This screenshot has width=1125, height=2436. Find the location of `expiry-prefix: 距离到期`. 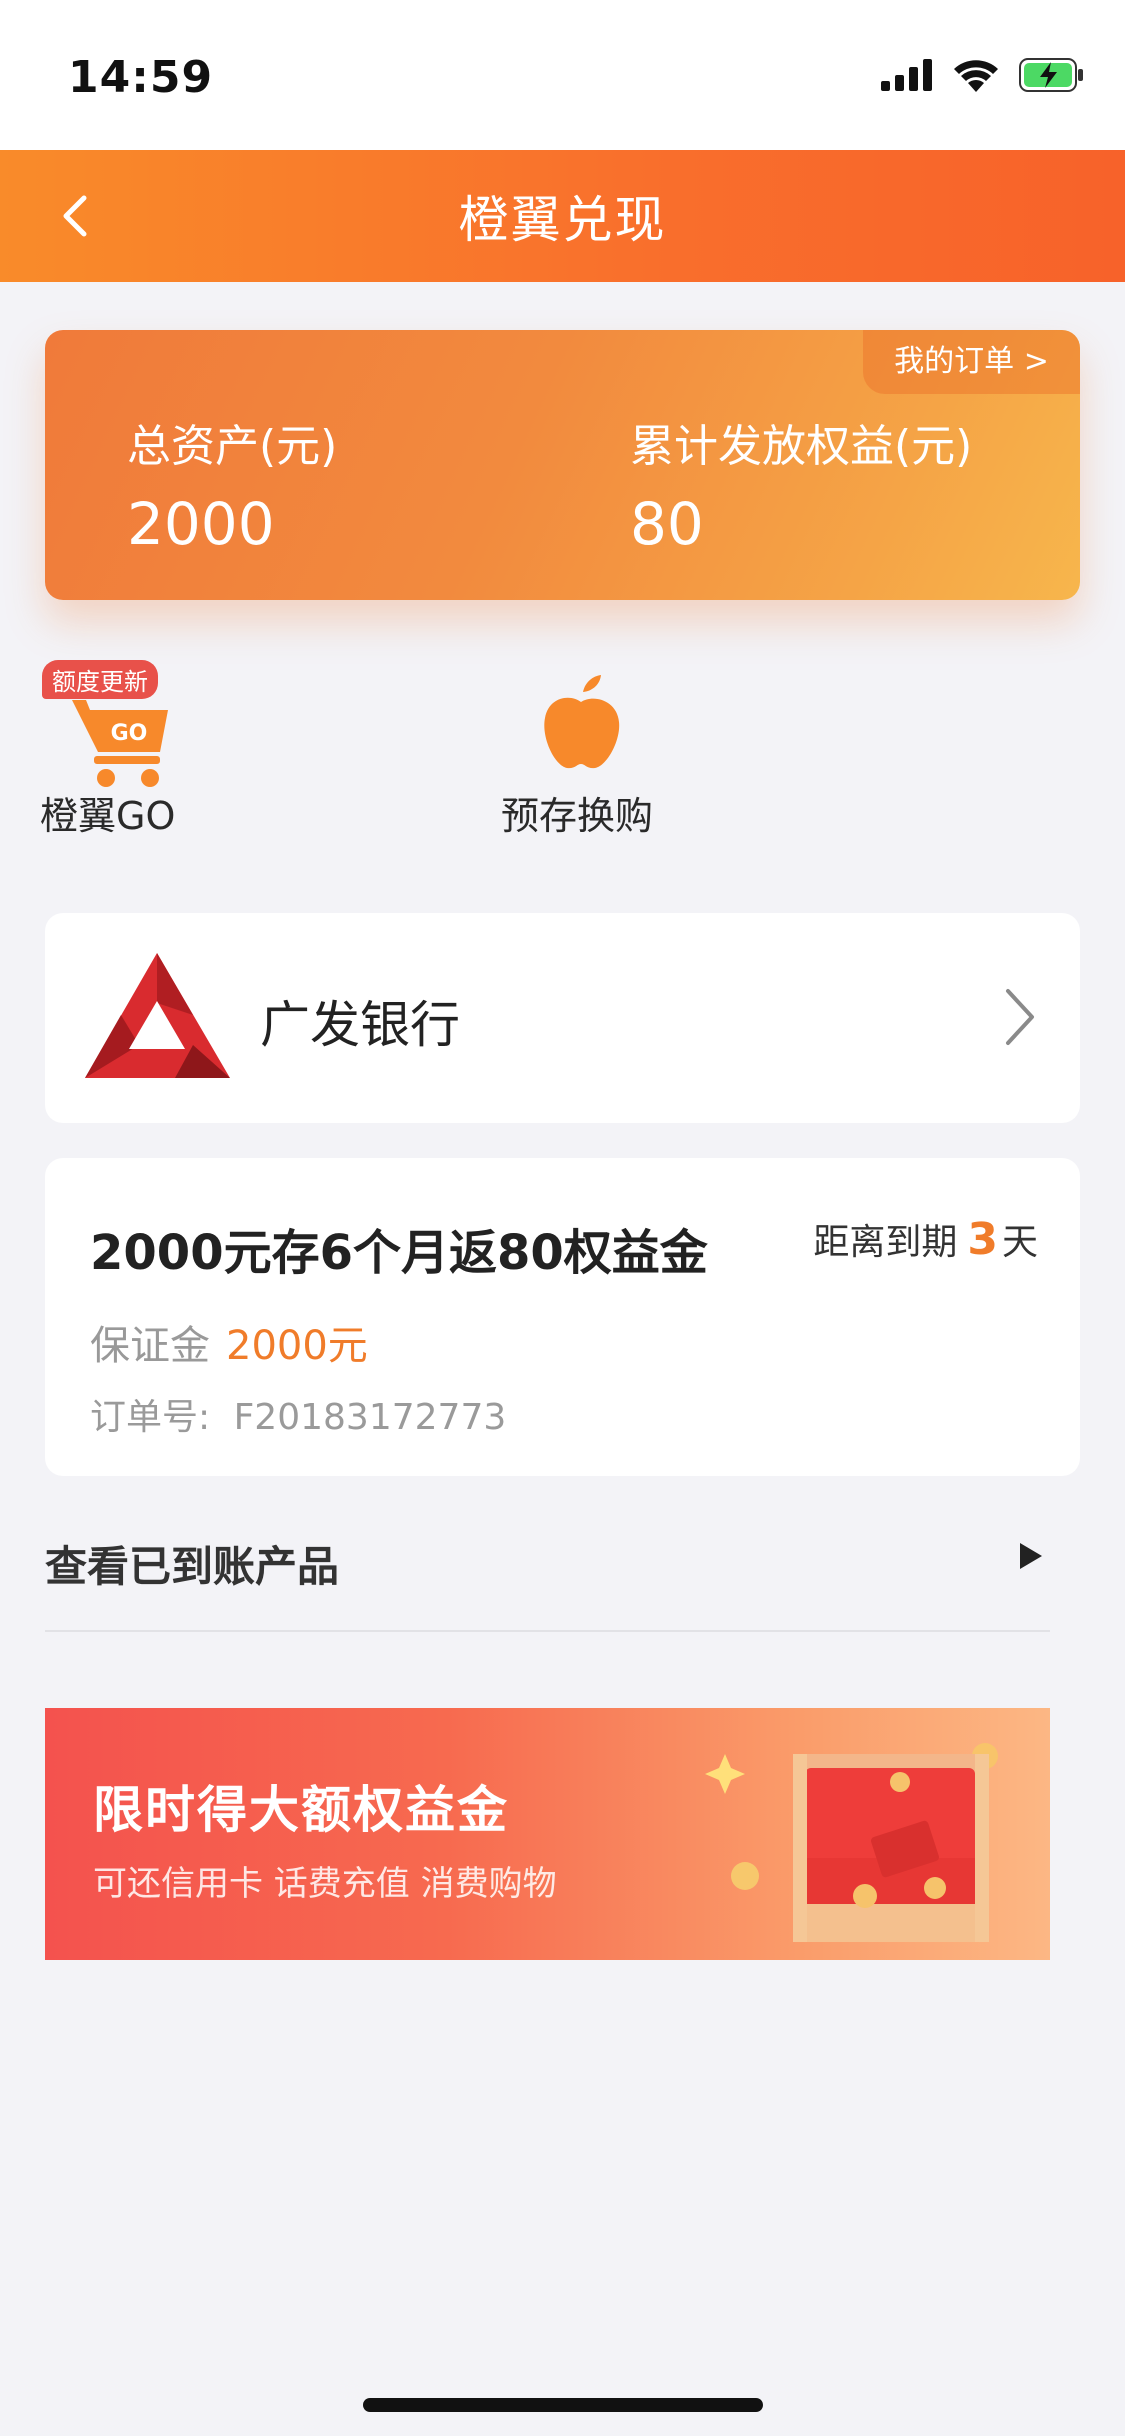

expiry-prefix: 距离到期 is located at coordinates (885, 1242).